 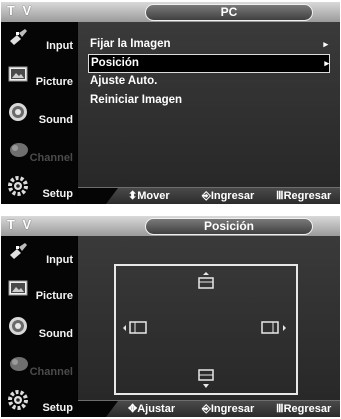 I want to click on move-up-icon, so click(x=206, y=282).